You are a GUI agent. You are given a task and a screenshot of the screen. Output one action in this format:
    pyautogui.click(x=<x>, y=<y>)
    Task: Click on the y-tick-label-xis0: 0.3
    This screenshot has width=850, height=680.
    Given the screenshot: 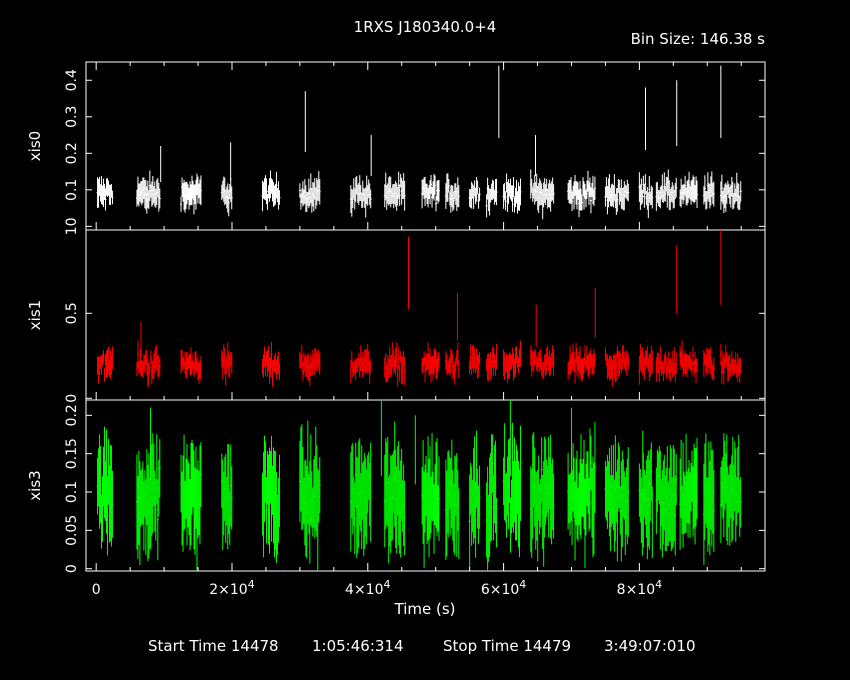 What is the action you would take?
    pyautogui.click(x=72, y=117)
    